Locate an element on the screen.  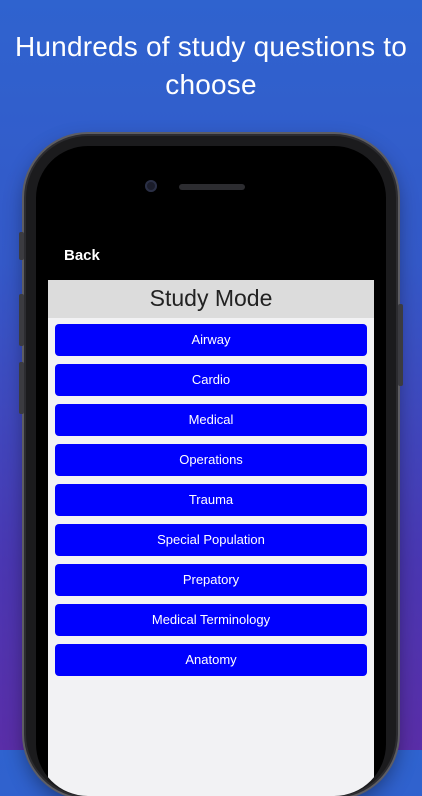
category-button-special-population: Special Population is located at coordinates (211, 540).